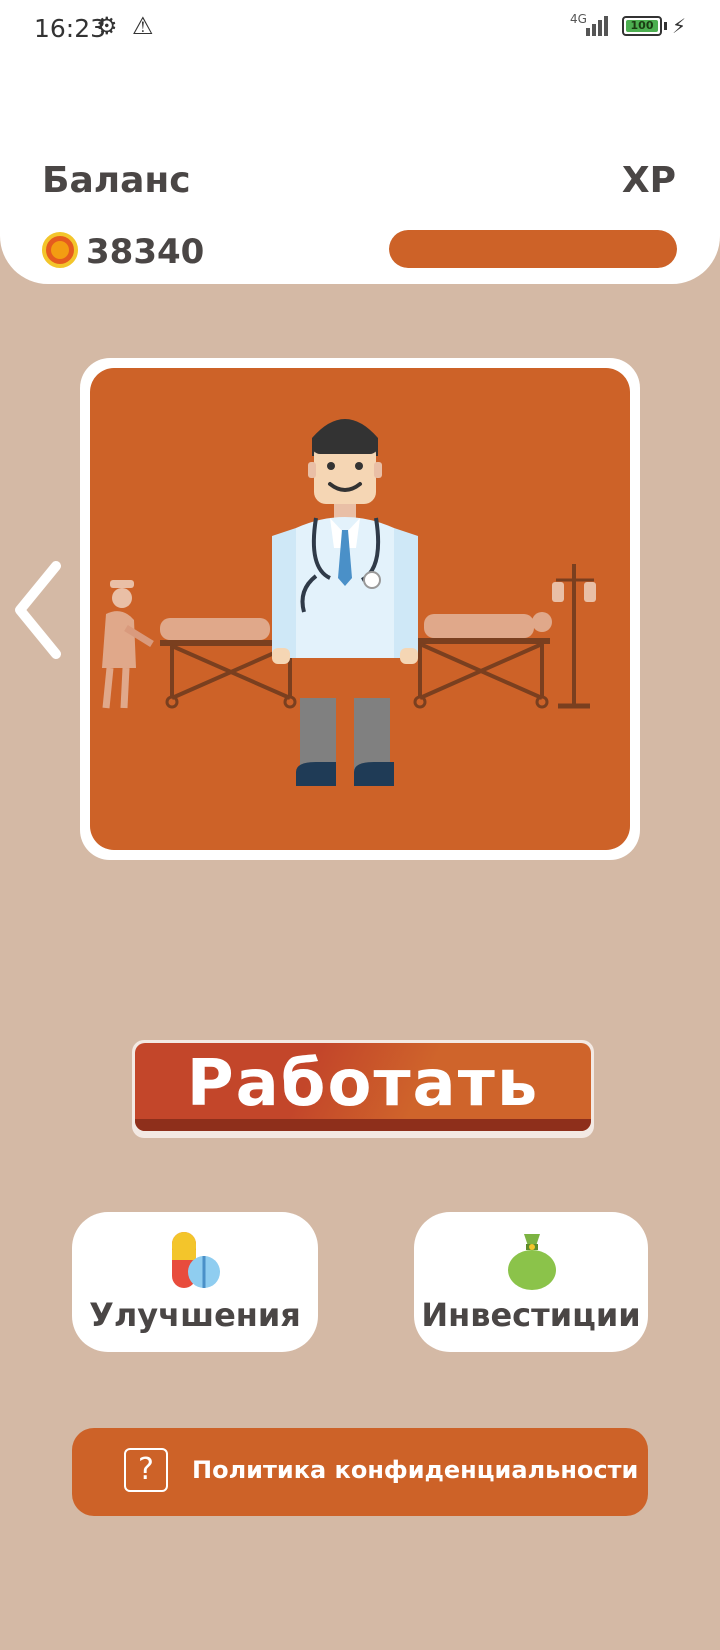 The width and height of the screenshot is (720, 1650). I want to click on money-bag-icon, so click(532, 1262).